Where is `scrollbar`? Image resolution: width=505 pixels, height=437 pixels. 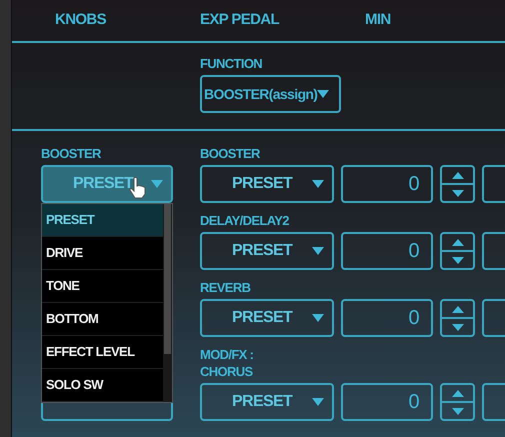
scrollbar is located at coordinates (167, 303).